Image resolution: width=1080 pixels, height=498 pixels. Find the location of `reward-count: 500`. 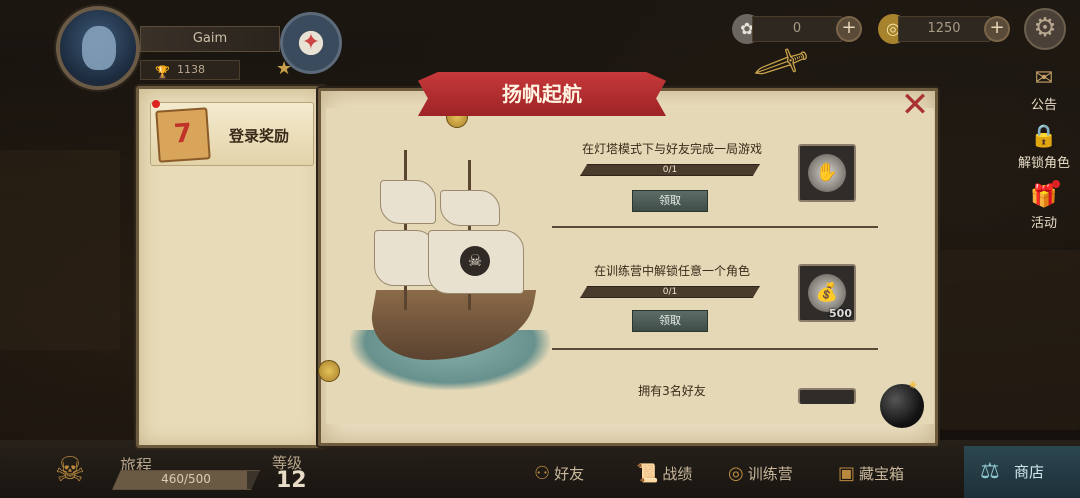

reward-count: 500 is located at coordinates (840, 313).